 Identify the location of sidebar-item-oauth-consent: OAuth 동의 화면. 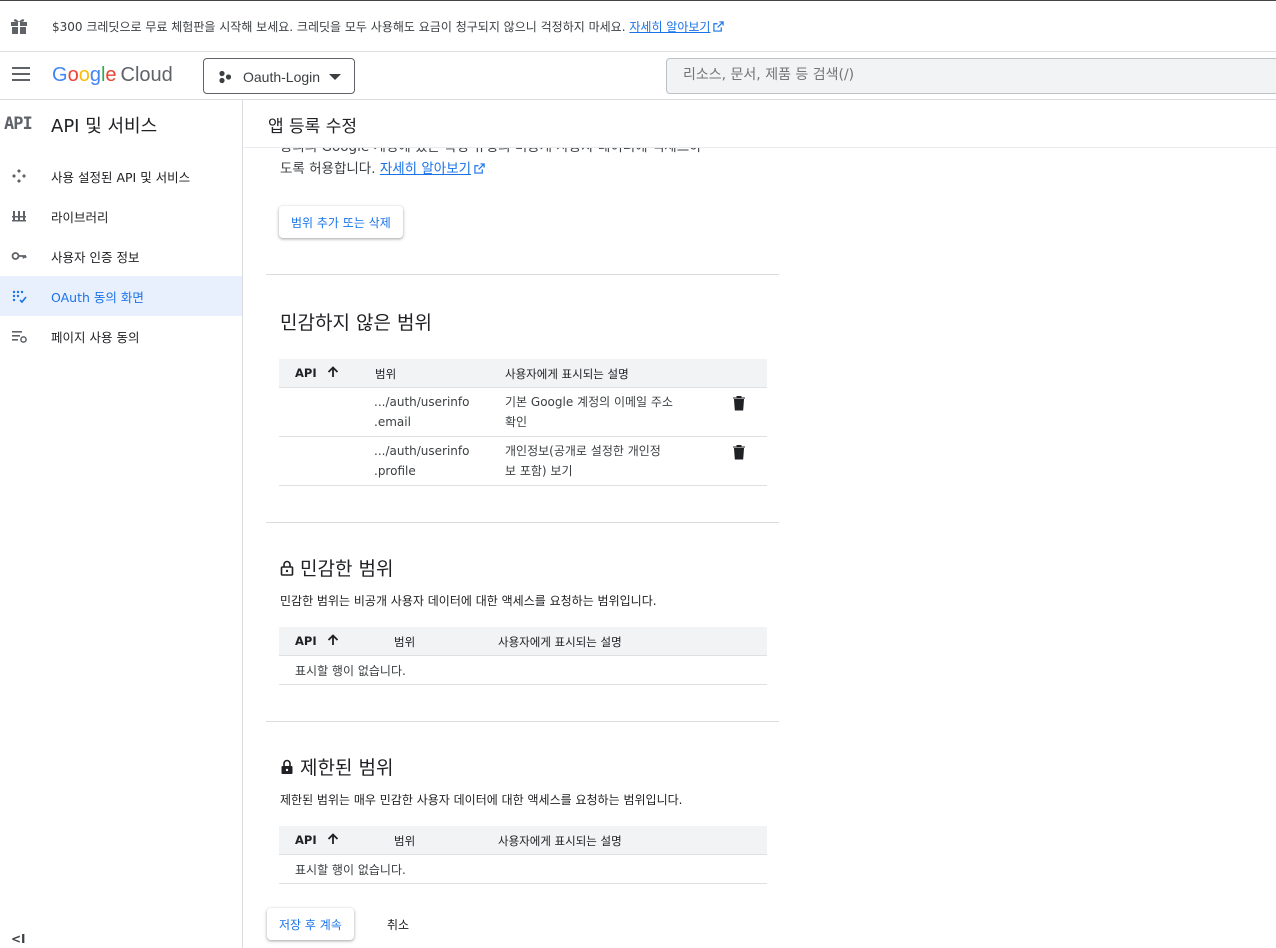
(121, 296).